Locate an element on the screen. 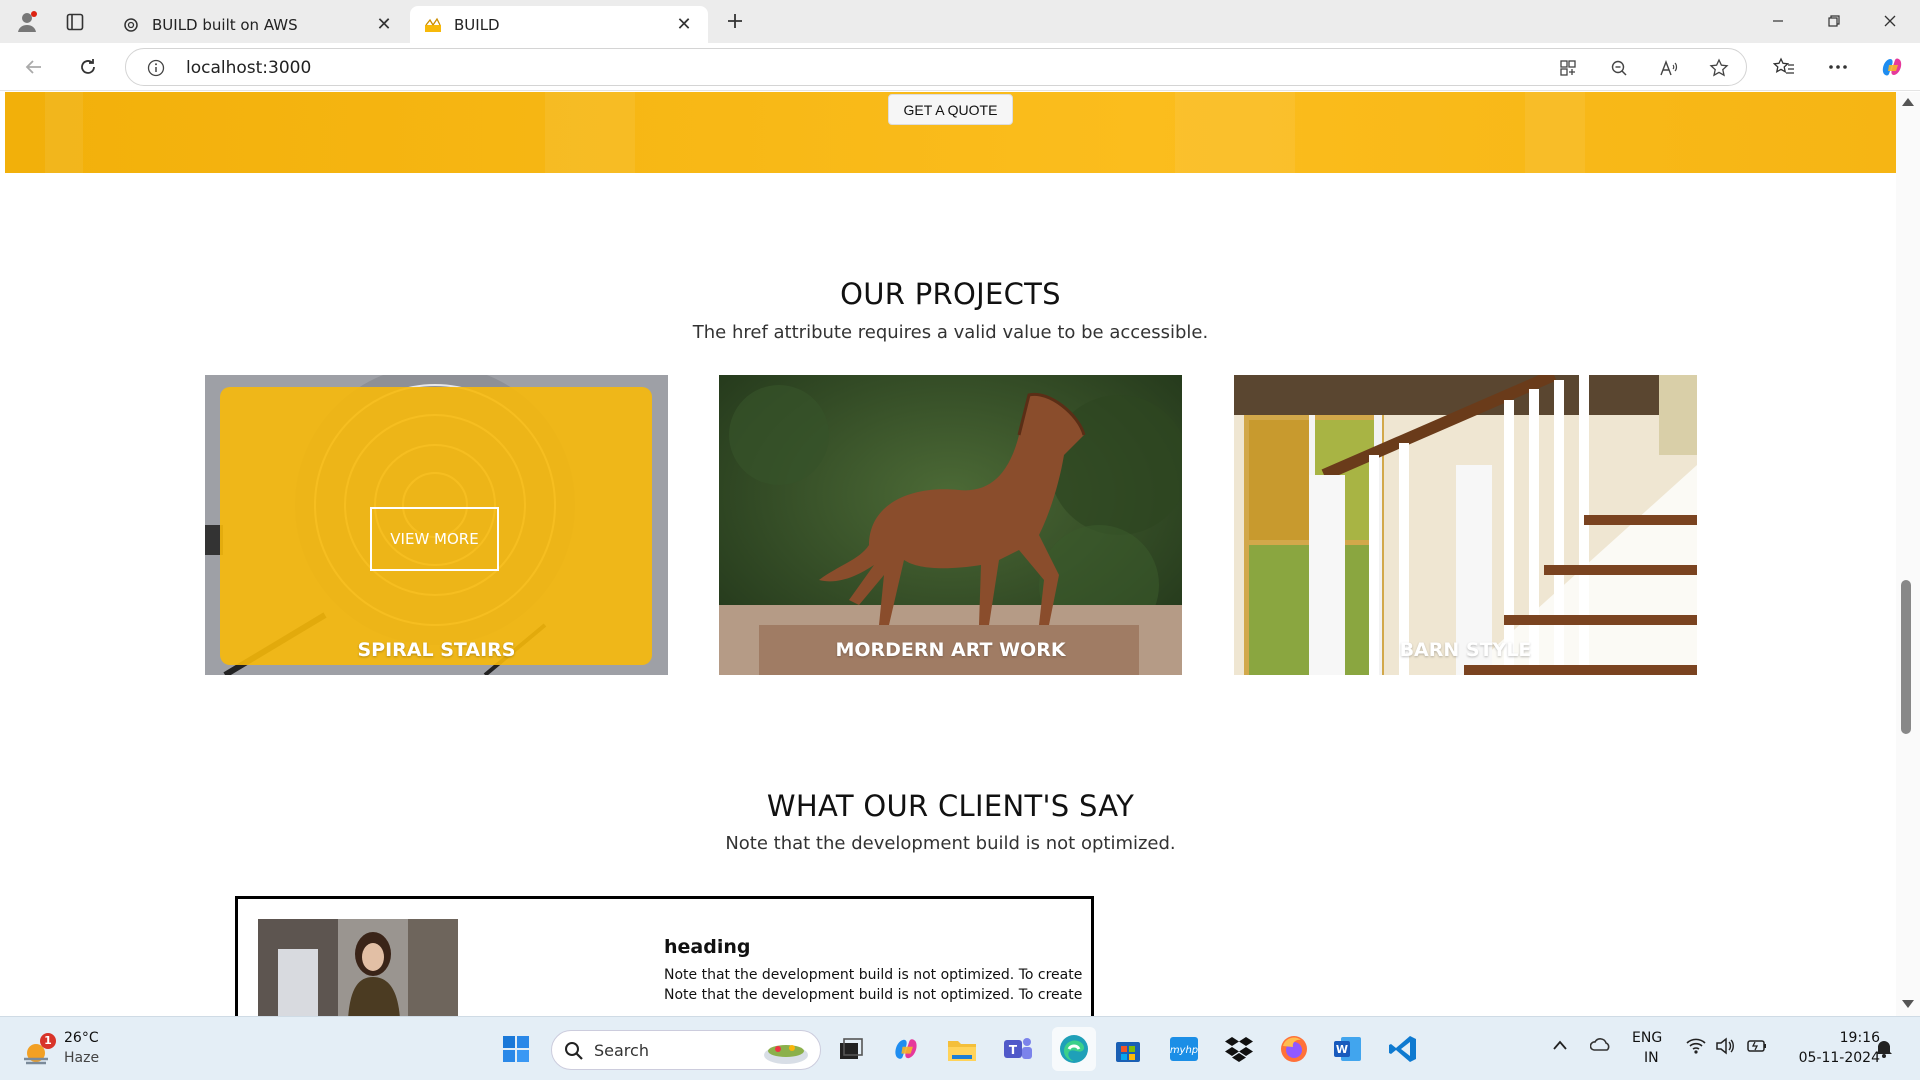 The height and width of the screenshot is (1080, 1920). project-label: MORDERN ART WORK is located at coordinates (950, 650).